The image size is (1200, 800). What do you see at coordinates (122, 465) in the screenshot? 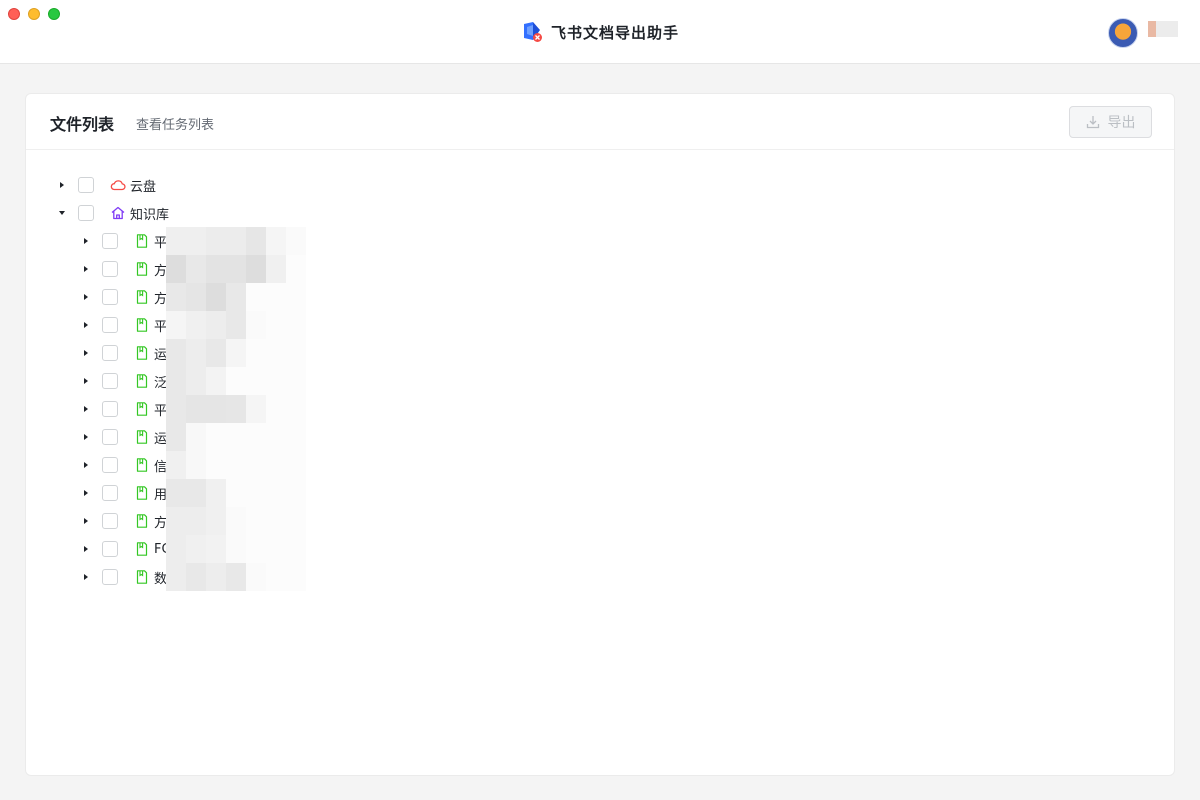
I see `tree-node-document: 信` at bounding box center [122, 465].